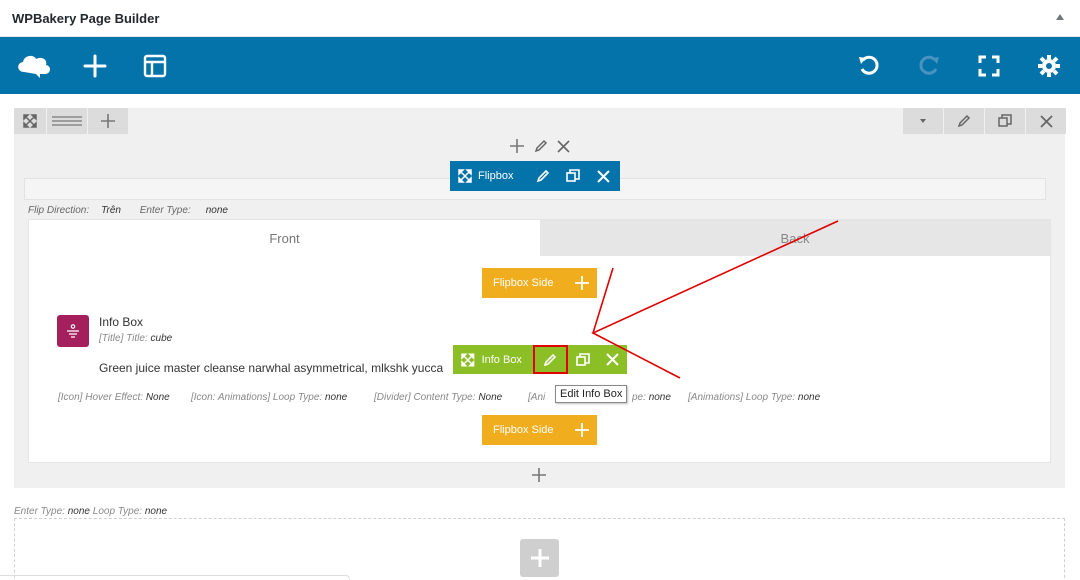  Describe the element at coordinates (869, 66) in the screenshot. I see `undo-icon` at that location.